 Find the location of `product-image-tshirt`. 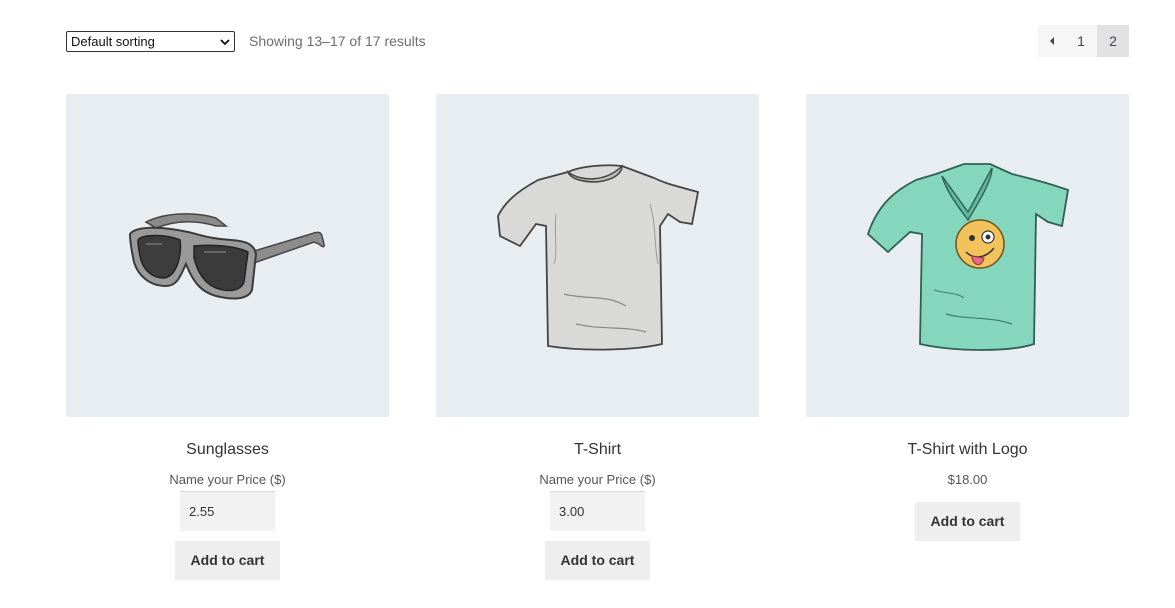

product-image-tshirt is located at coordinates (597, 255).